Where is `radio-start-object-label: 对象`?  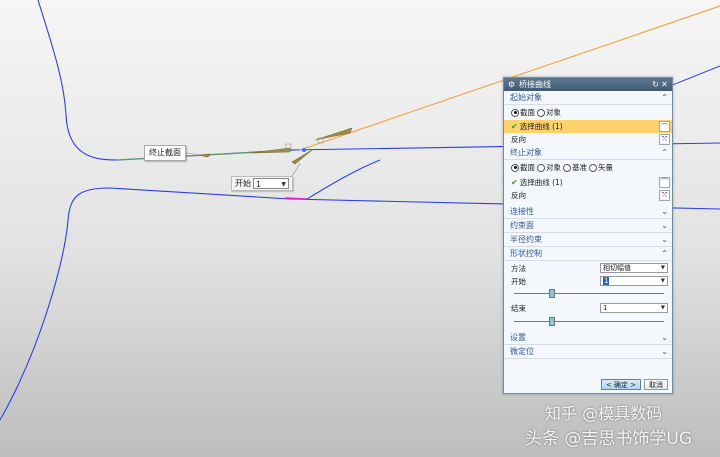 radio-start-object-label: 对象 is located at coordinates (553, 112).